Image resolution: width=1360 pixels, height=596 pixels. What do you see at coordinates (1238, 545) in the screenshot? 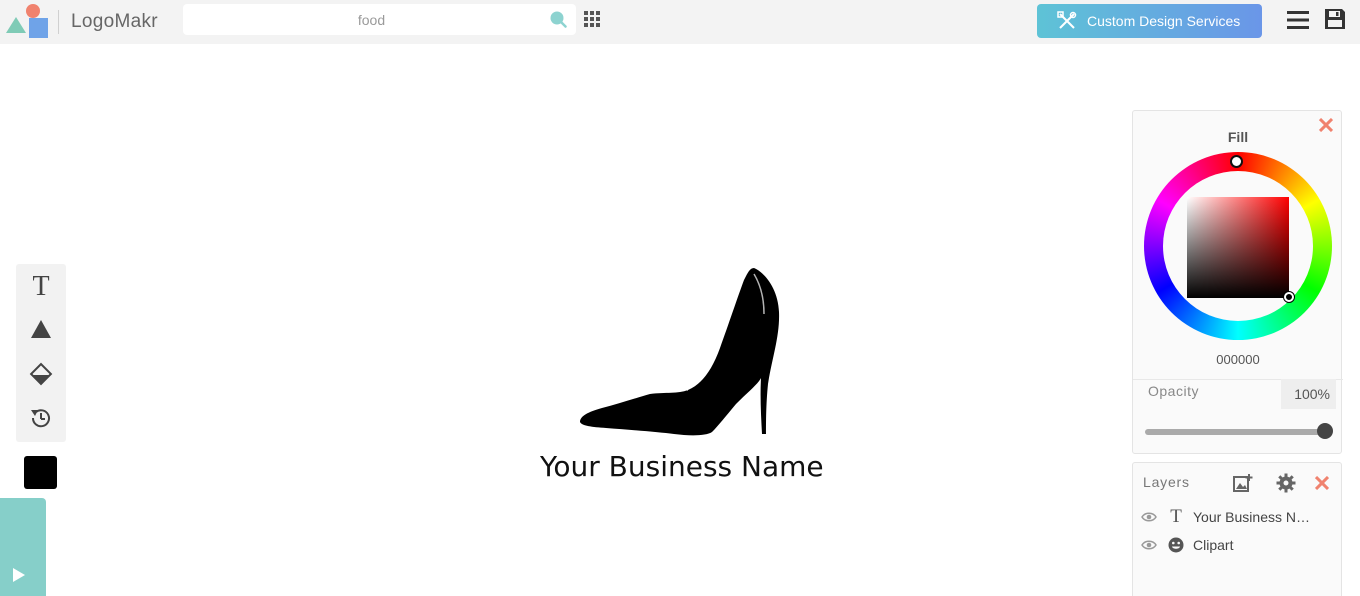
I see `layer-row: Clipart` at bounding box center [1238, 545].